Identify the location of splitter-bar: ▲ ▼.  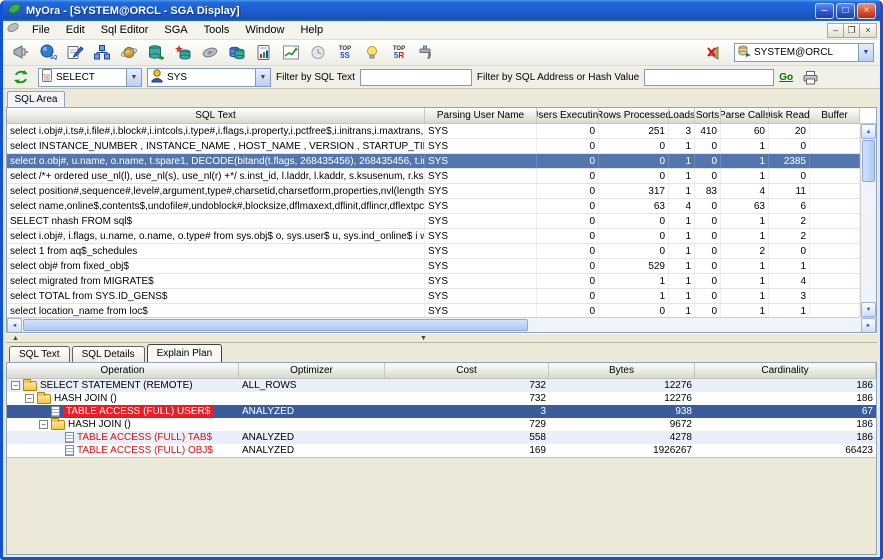
(441, 338).